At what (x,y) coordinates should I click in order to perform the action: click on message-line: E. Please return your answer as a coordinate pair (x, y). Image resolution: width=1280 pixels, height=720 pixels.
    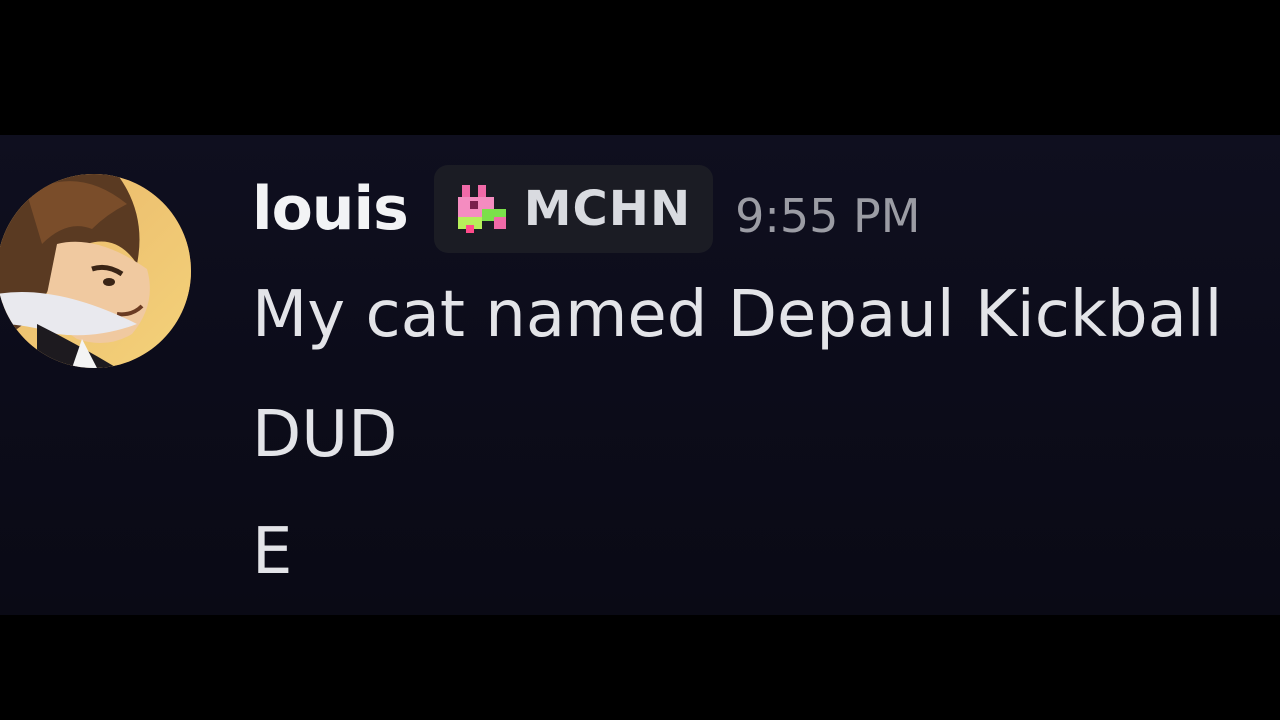
    Looking at the image, I should click on (272, 552).